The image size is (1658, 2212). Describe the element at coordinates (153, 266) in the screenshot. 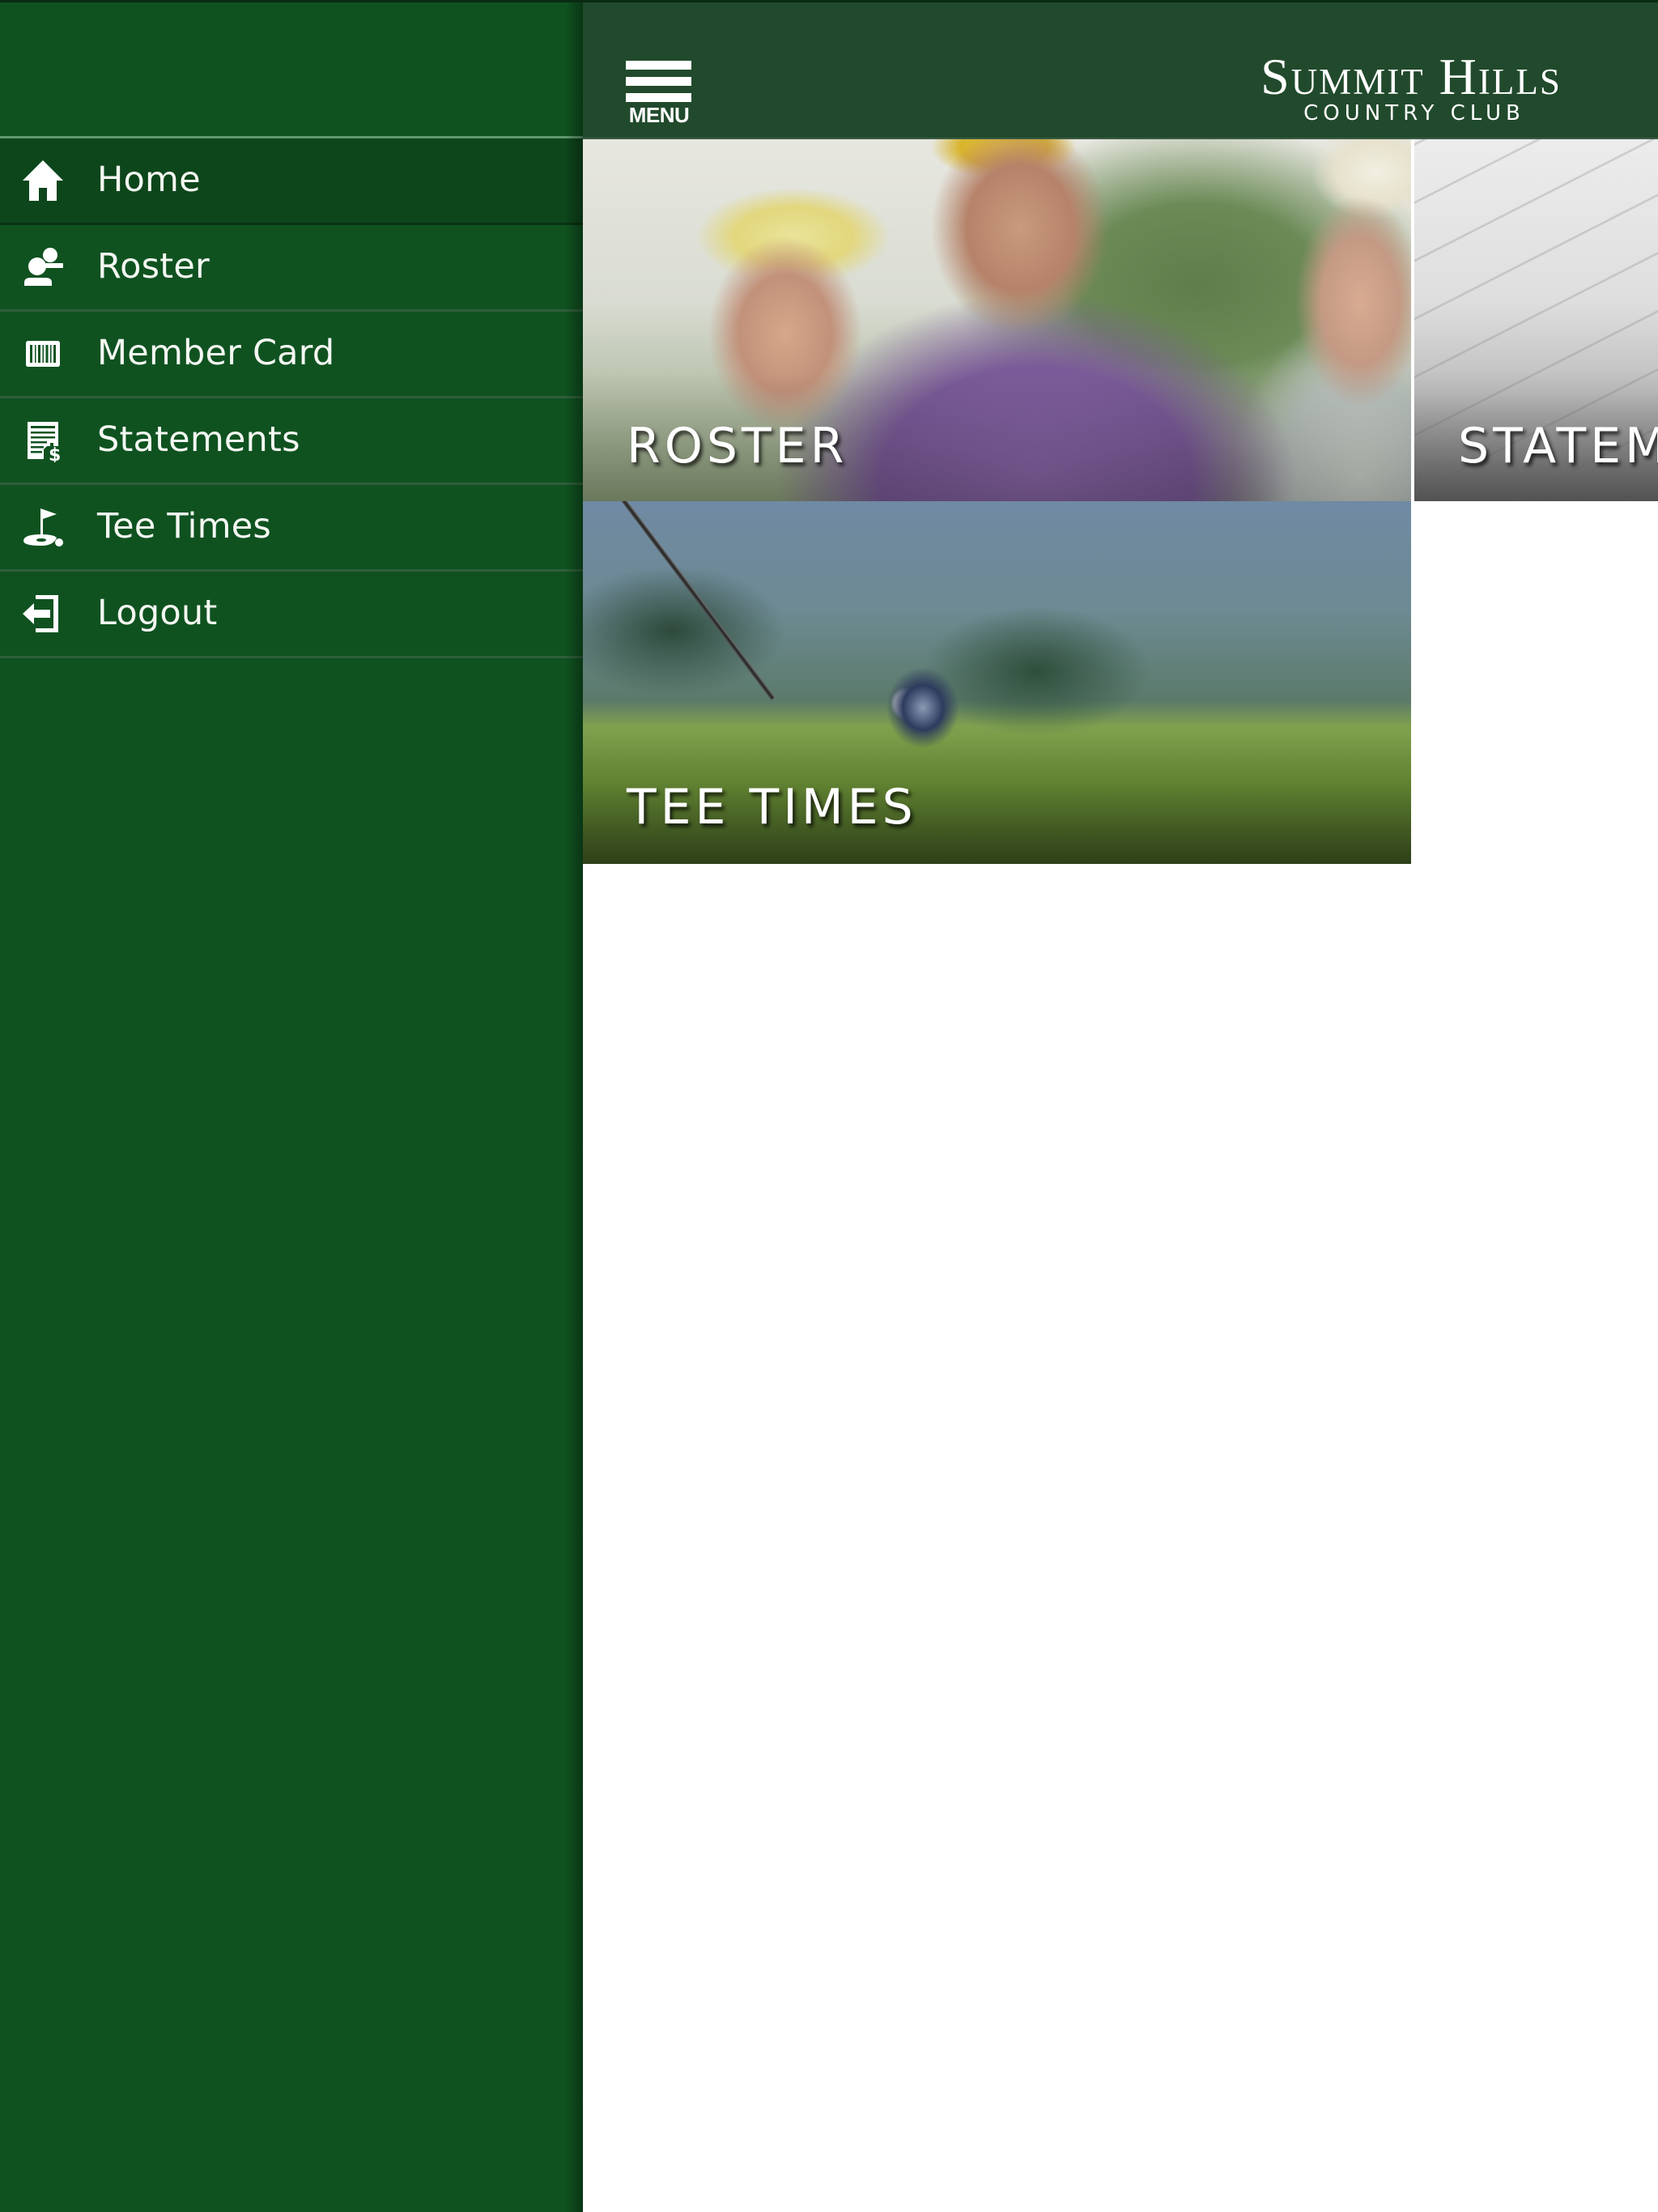

I see `sidebar-item-label: Roster` at that location.